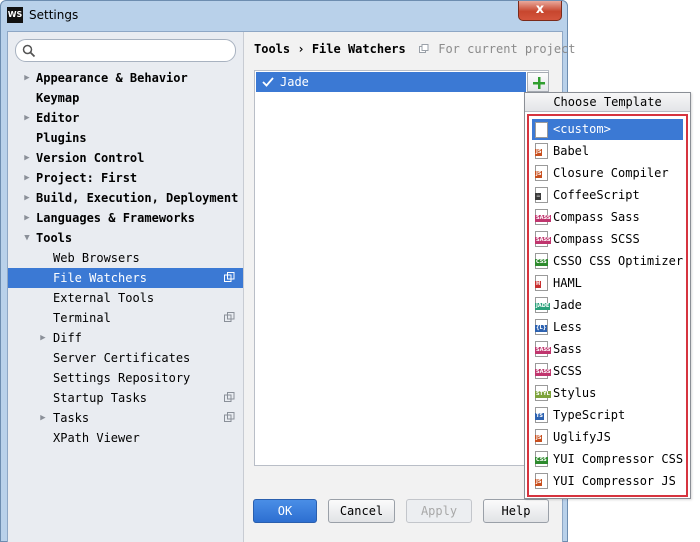 This screenshot has height=542, width=700. What do you see at coordinates (596, 217) in the screenshot?
I see `template-item-label: Compass Sass` at bounding box center [596, 217].